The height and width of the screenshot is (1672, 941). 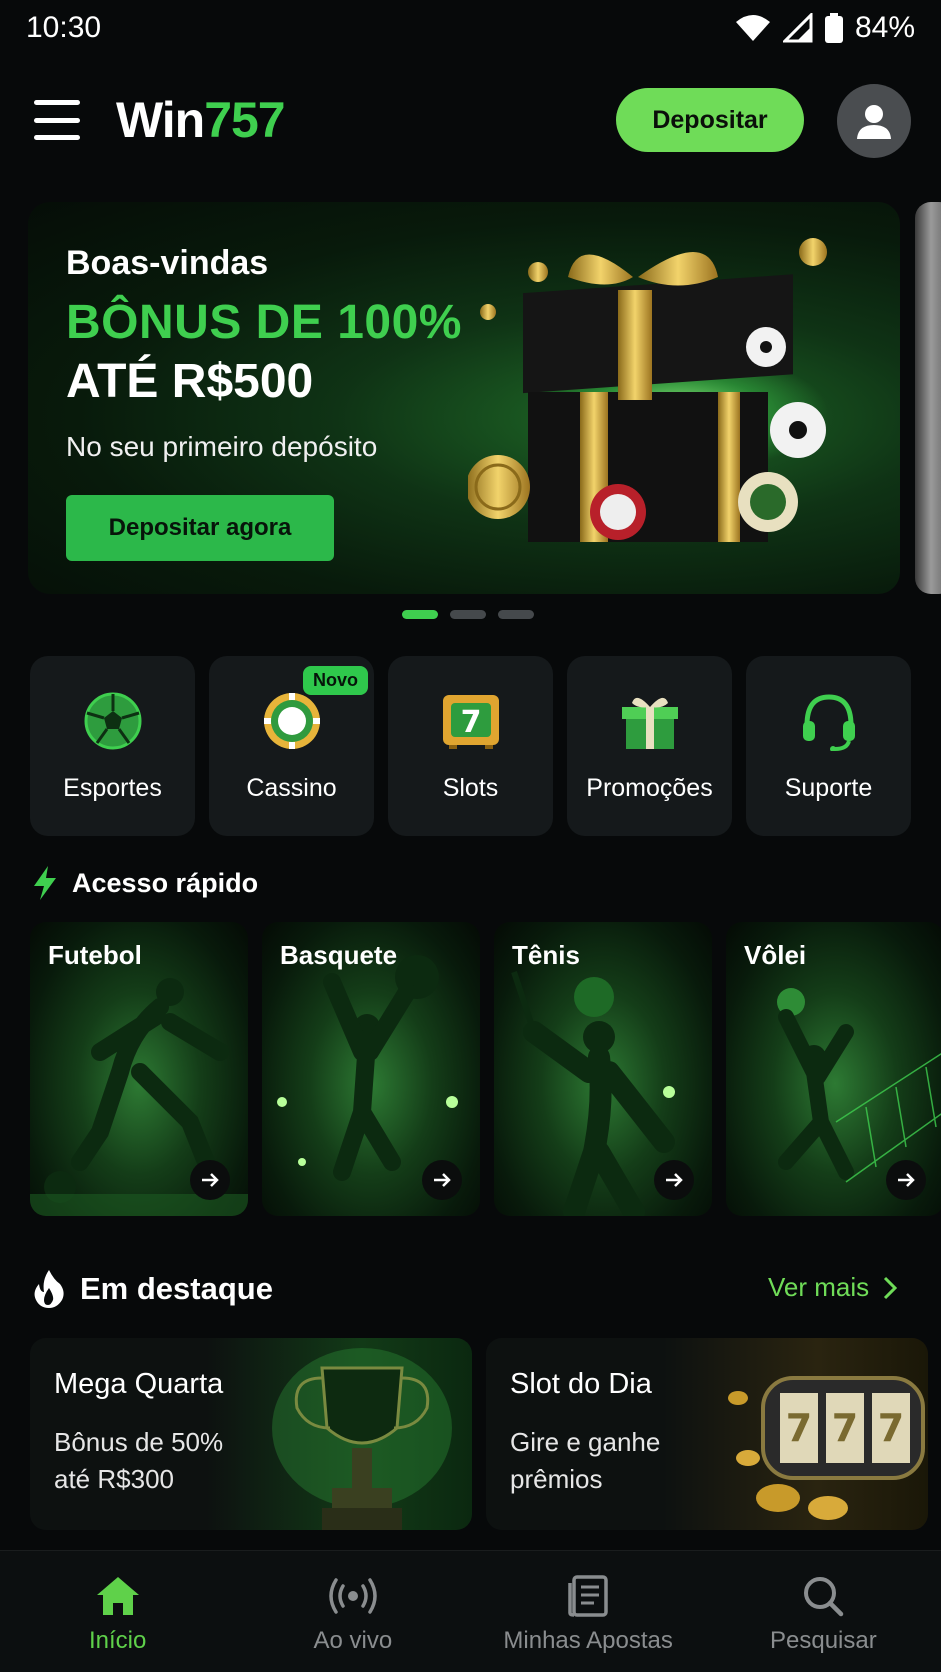 What do you see at coordinates (264, 322) in the screenshot?
I see `banner-bonus: BÔNUS DE 100%` at bounding box center [264, 322].